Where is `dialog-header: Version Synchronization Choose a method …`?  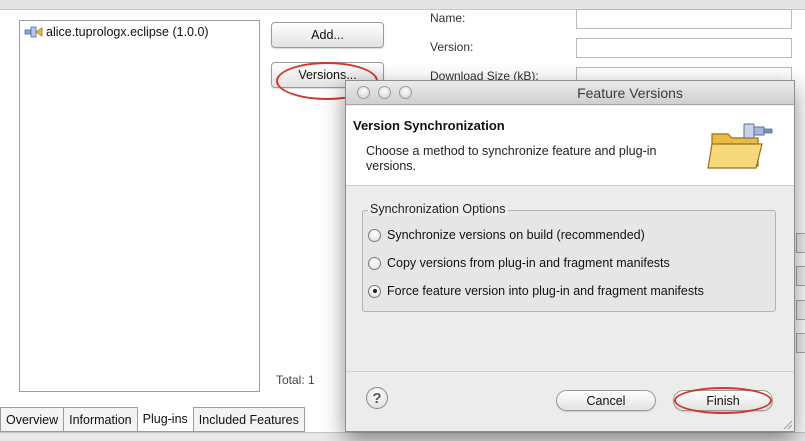 dialog-header: Version Synchronization Choose a method … is located at coordinates (570, 146).